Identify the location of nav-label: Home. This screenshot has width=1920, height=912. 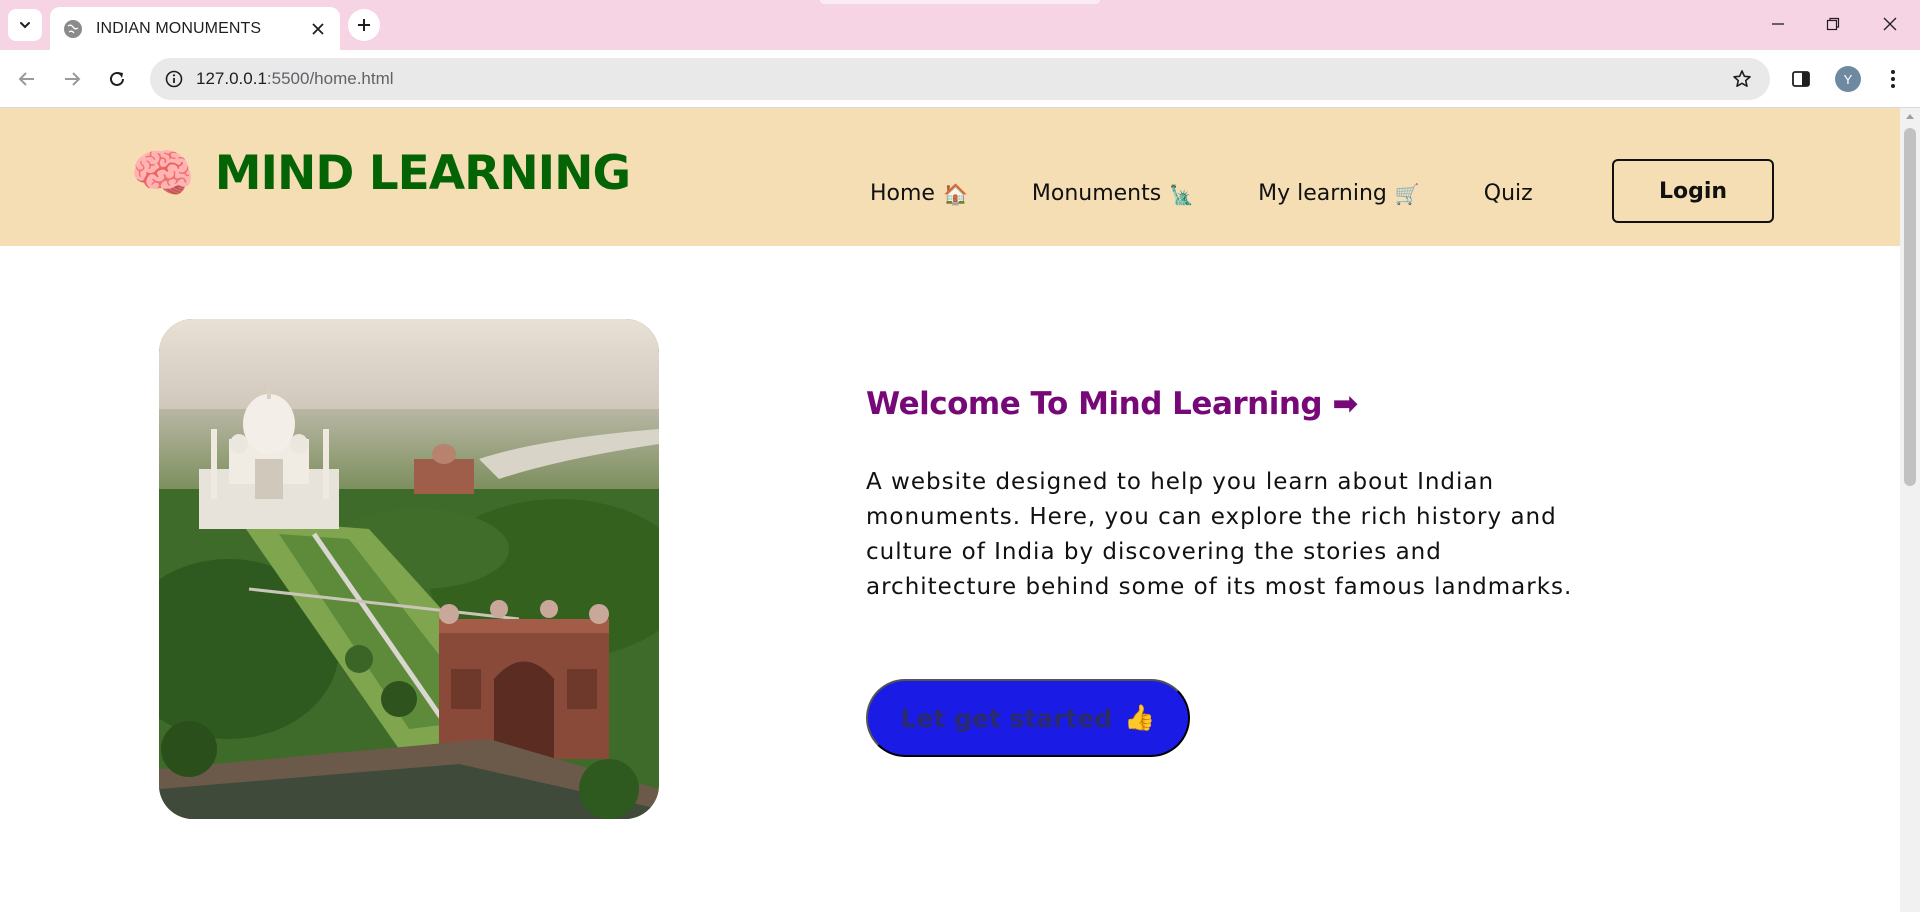
(902, 193).